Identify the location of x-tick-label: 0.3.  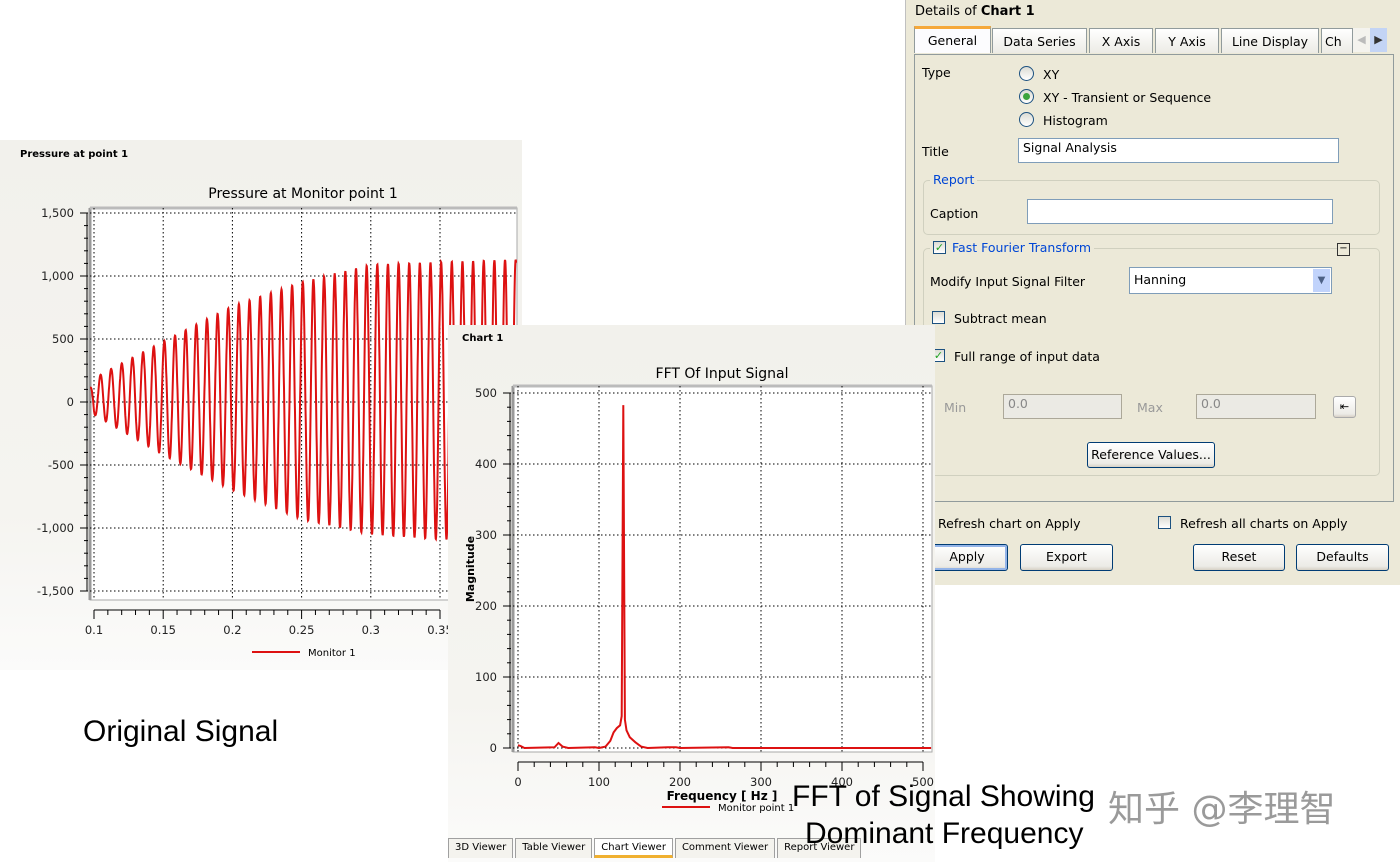
(371, 630).